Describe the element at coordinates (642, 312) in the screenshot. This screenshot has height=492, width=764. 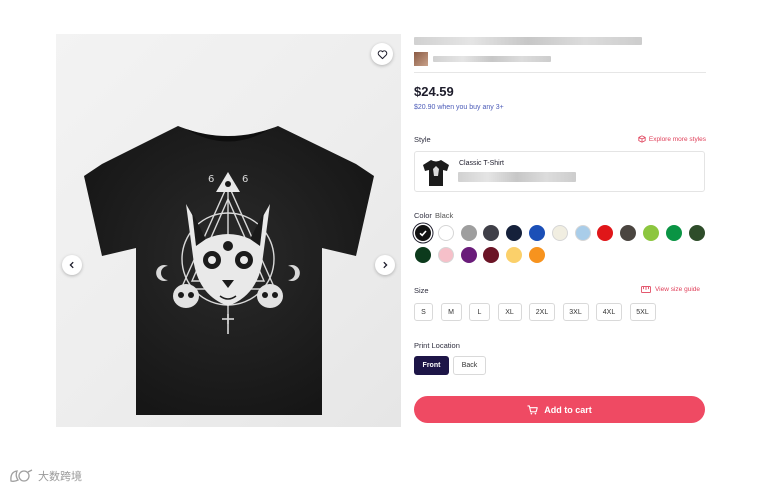
I see `size-option-5xl: 5XL` at that location.